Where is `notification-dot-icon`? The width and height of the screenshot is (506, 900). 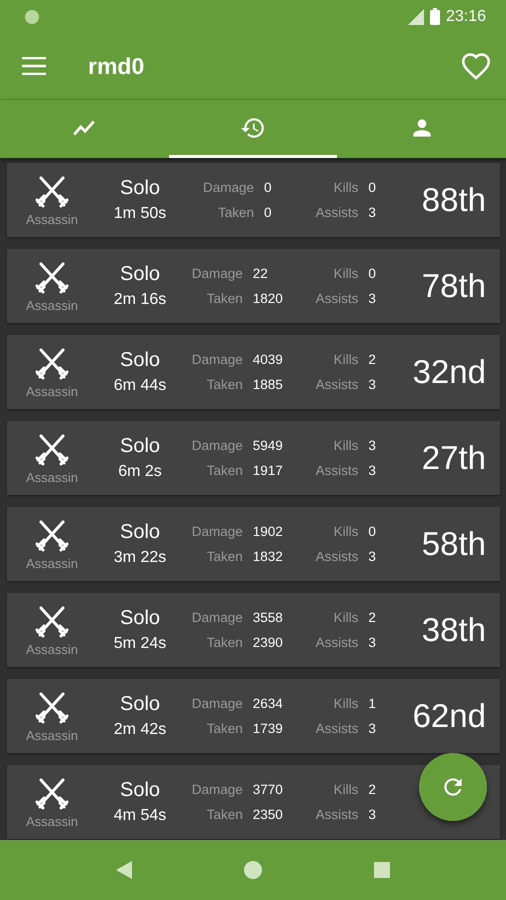 notification-dot-icon is located at coordinates (32, 17).